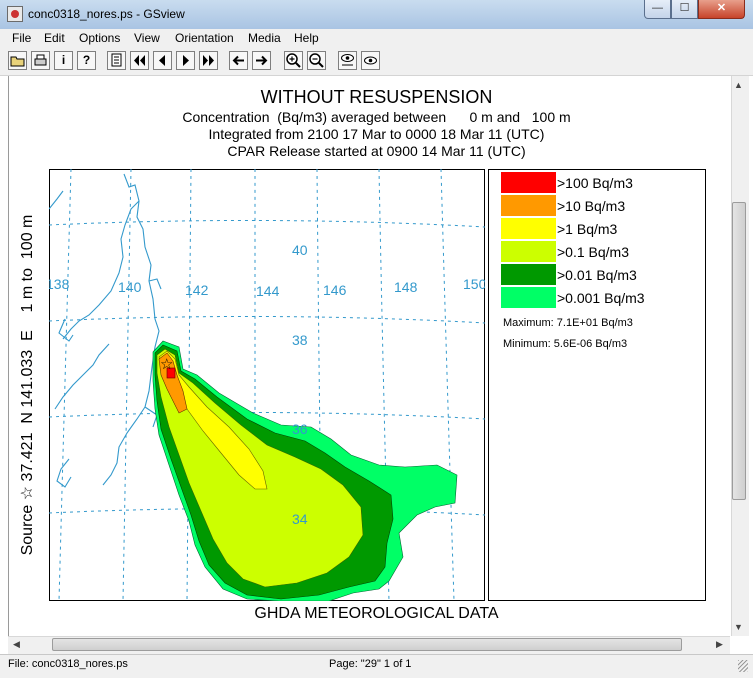 The image size is (753, 678). I want to click on open-icon, so click(17, 60).